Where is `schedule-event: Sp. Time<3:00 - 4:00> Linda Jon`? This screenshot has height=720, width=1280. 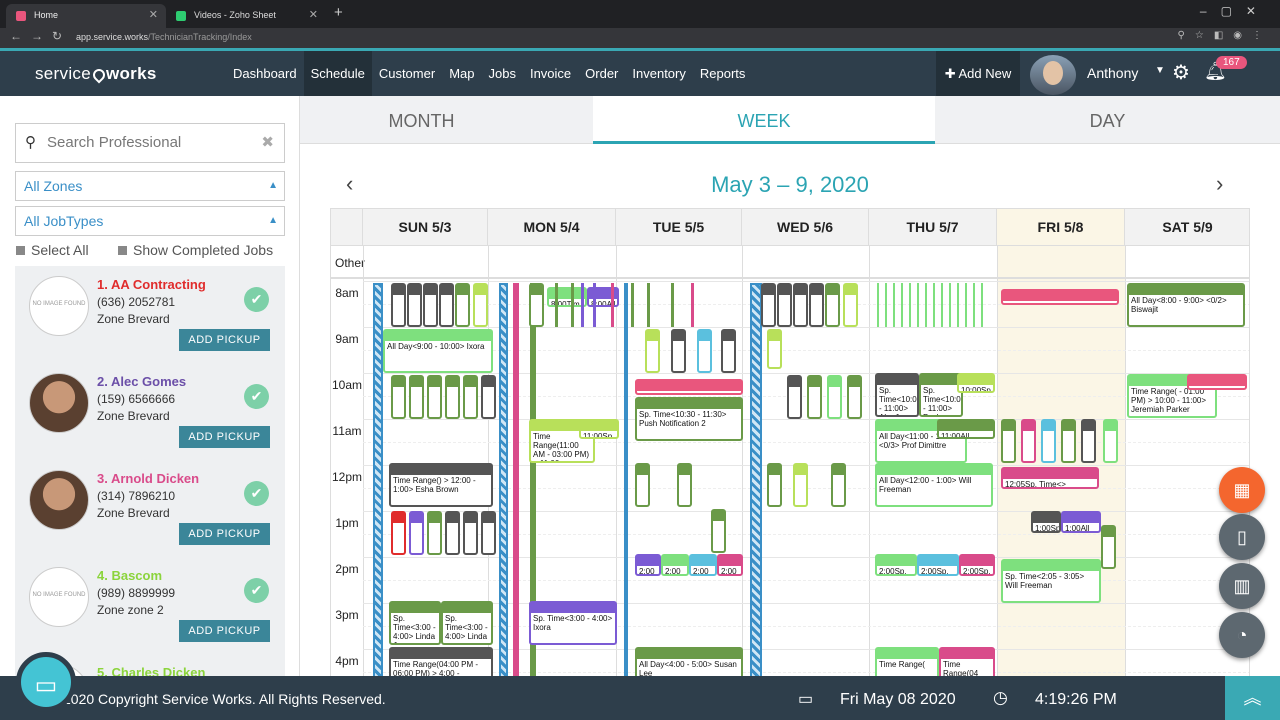 schedule-event: Sp. Time<3:00 - 4:00> Linda Jon is located at coordinates (415, 623).